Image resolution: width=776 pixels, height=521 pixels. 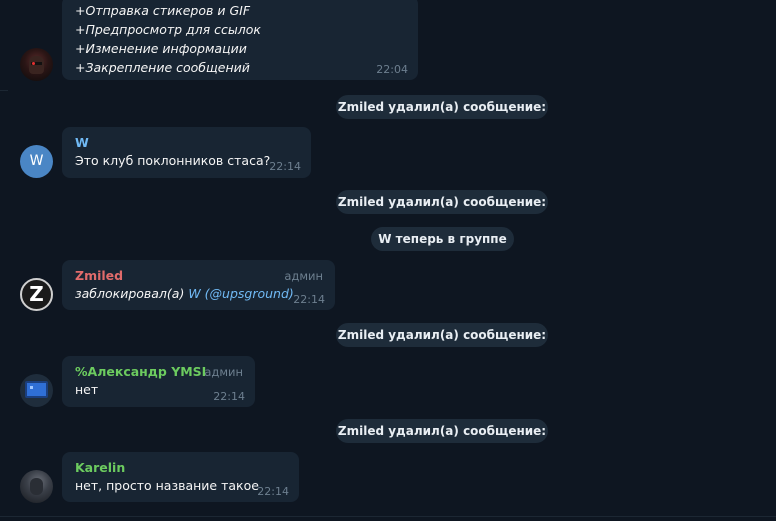 What do you see at coordinates (173, 160) in the screenshot?
I see `message-text: Это клуб поклонников стаса?` at bounding box center [173, 160].